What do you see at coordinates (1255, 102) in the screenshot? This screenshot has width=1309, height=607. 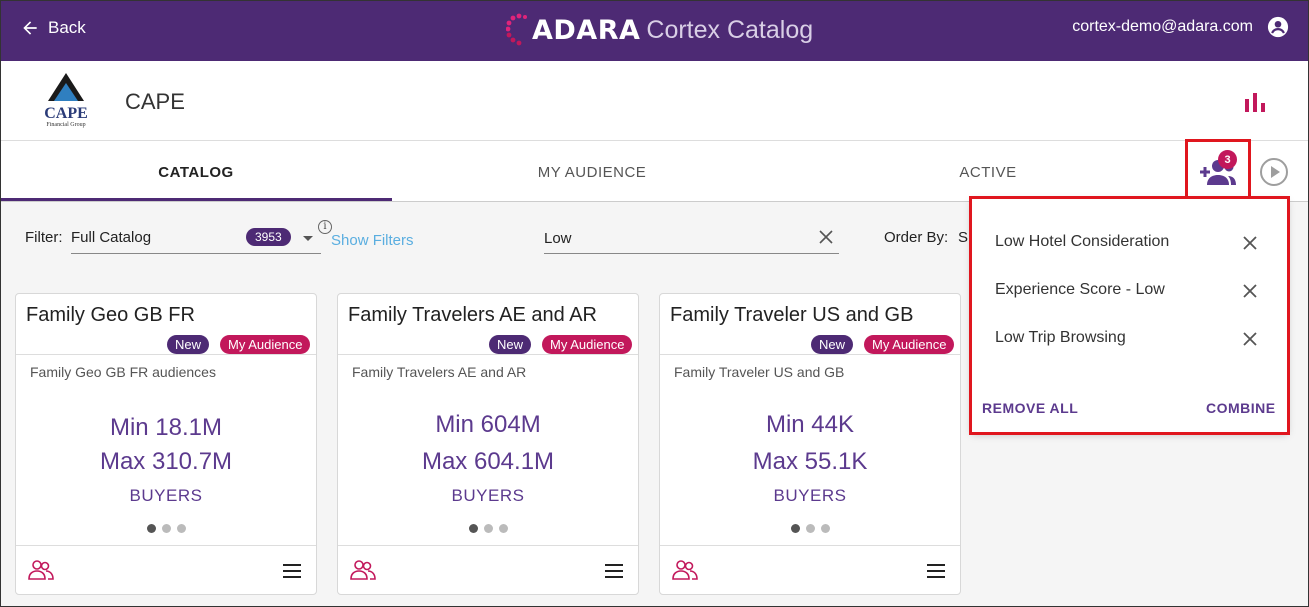 I see `analytics-icon` at bounding box center [1255, 102].